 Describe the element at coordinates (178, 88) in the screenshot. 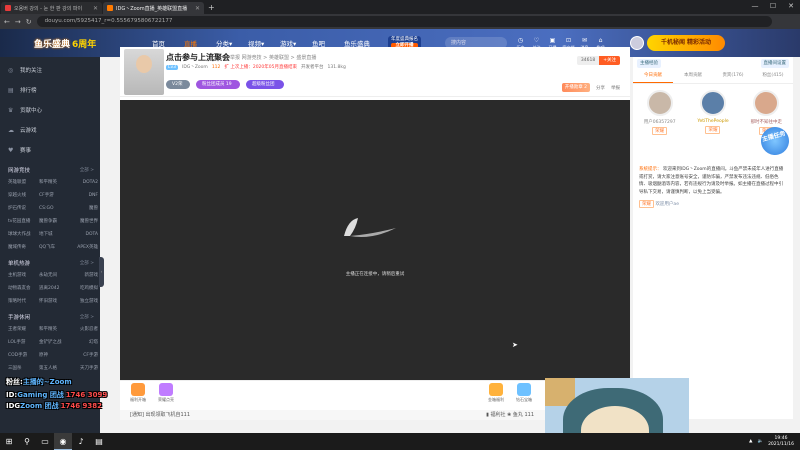

I see `honor-pill: V2荣誉` at that location.